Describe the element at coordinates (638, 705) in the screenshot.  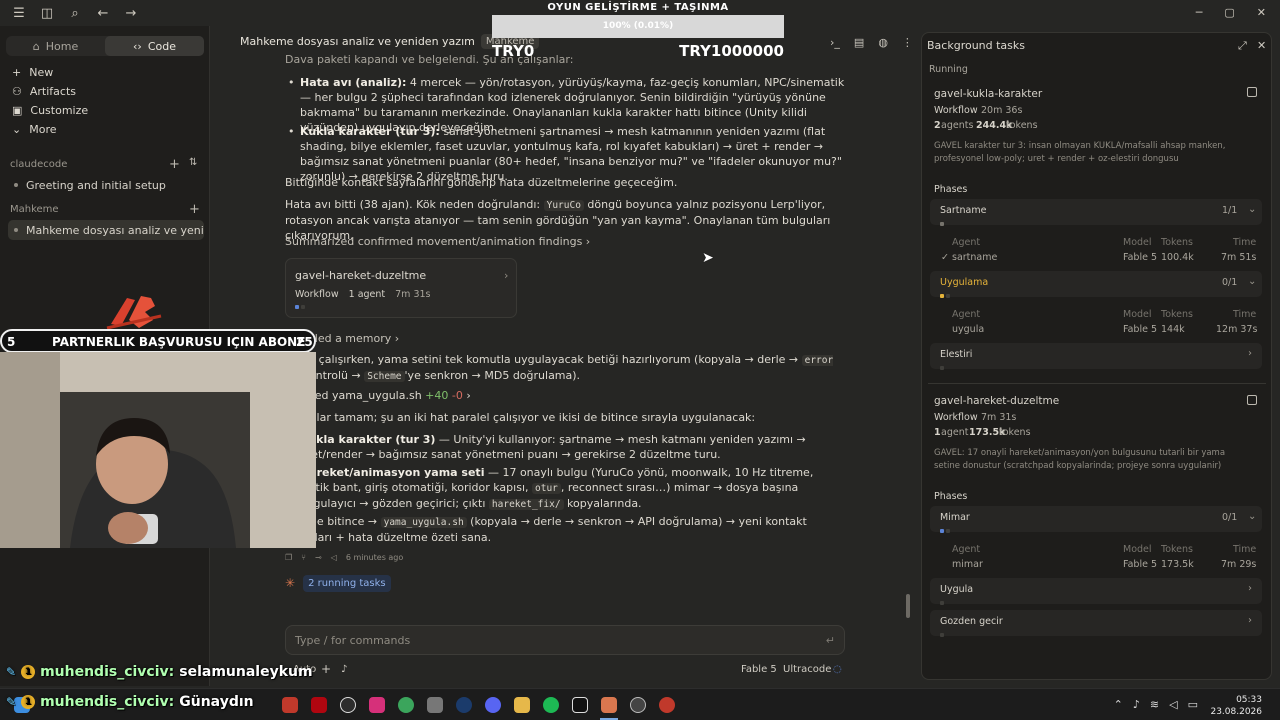
I see `settings-icon` at that location.